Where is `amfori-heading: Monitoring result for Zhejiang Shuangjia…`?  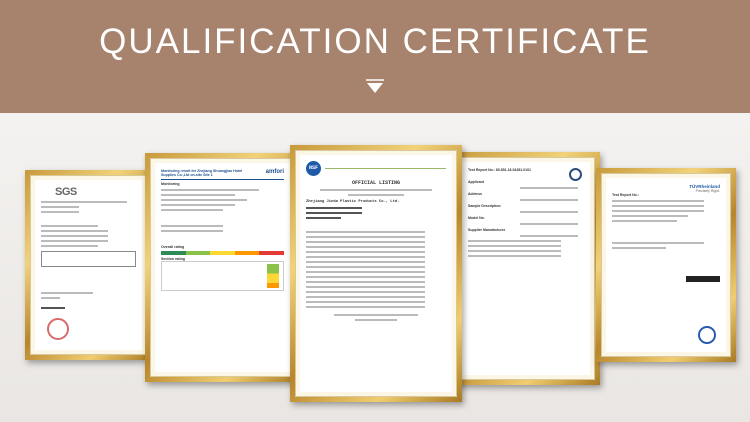 amfori-heading: Monitoring result for Zhejiang Shuangjia… is located at coordinates (202, 173).